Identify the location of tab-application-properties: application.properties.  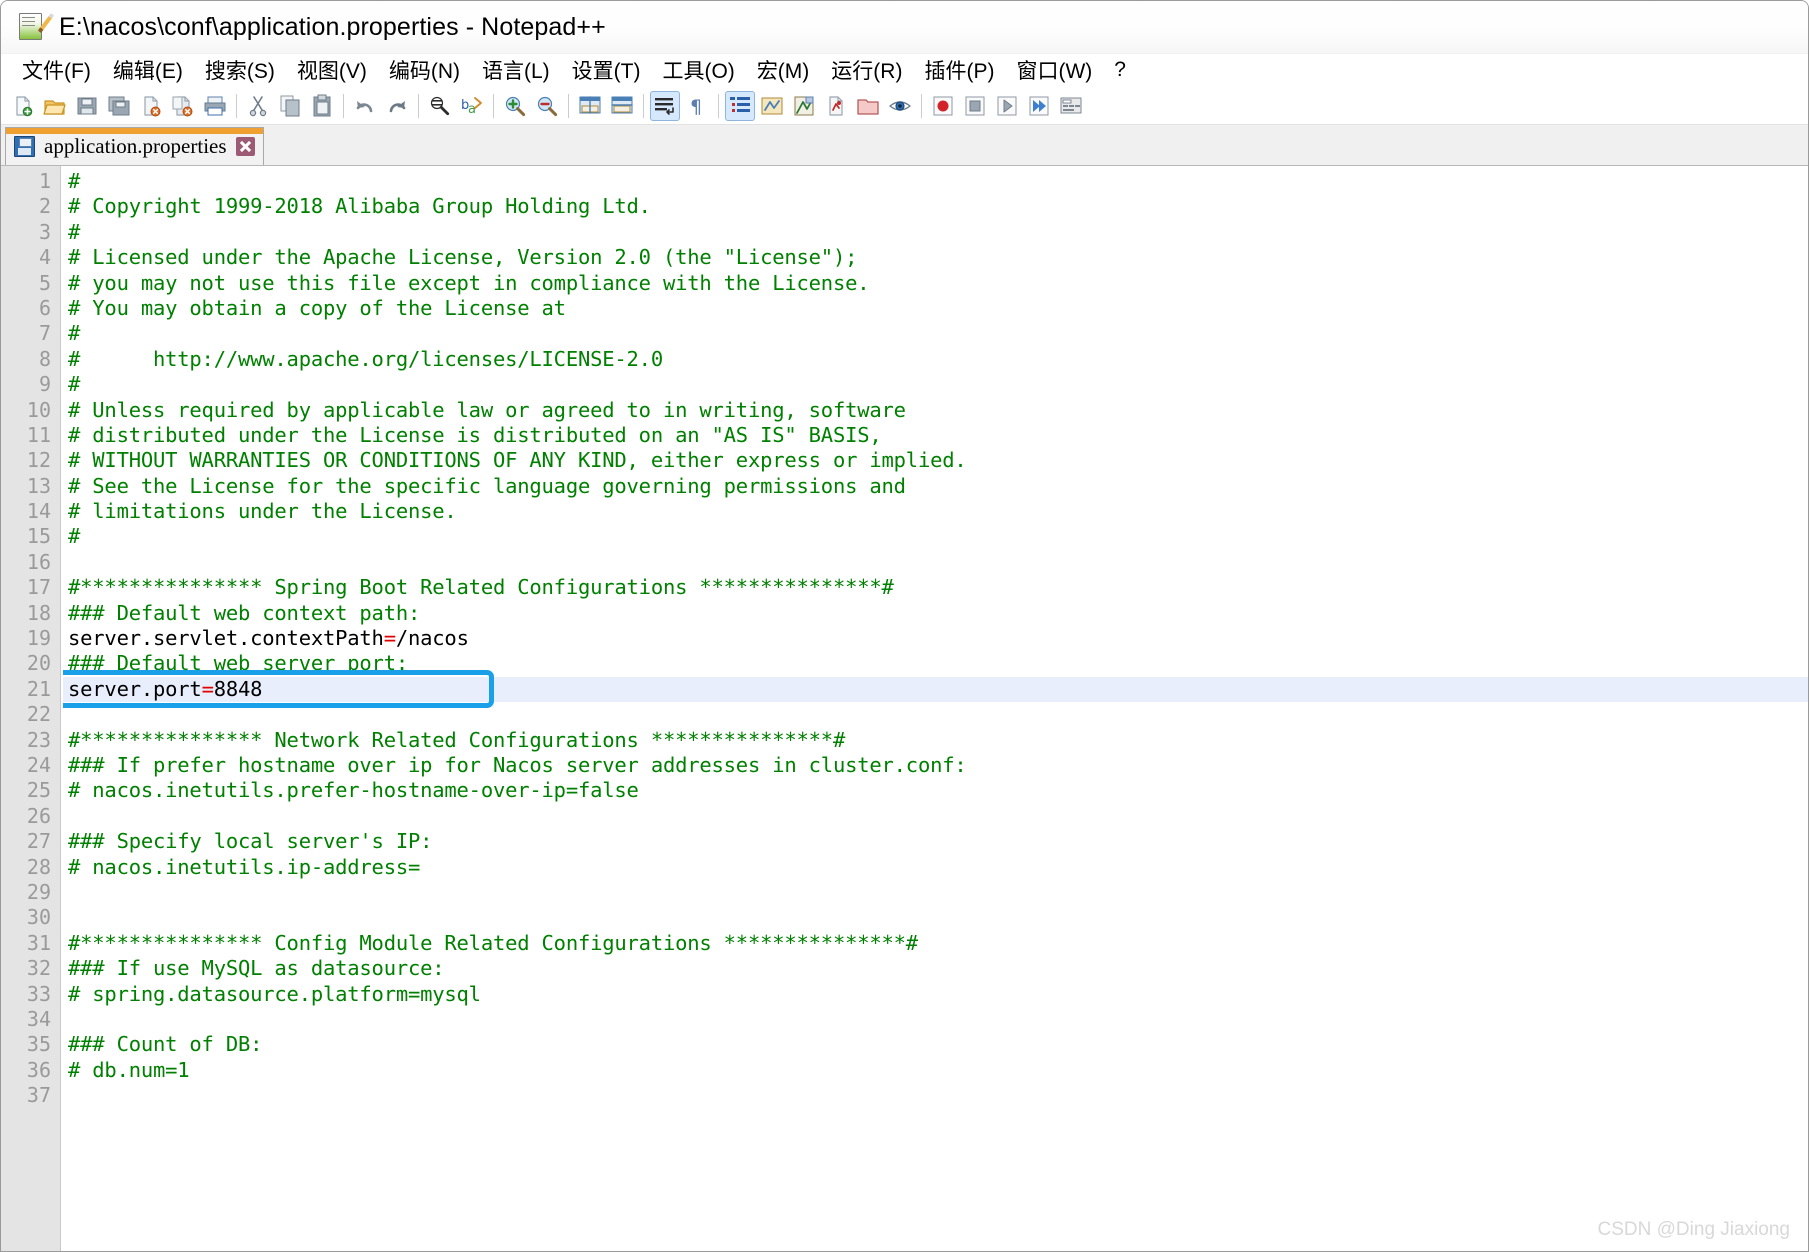
(134, 146).